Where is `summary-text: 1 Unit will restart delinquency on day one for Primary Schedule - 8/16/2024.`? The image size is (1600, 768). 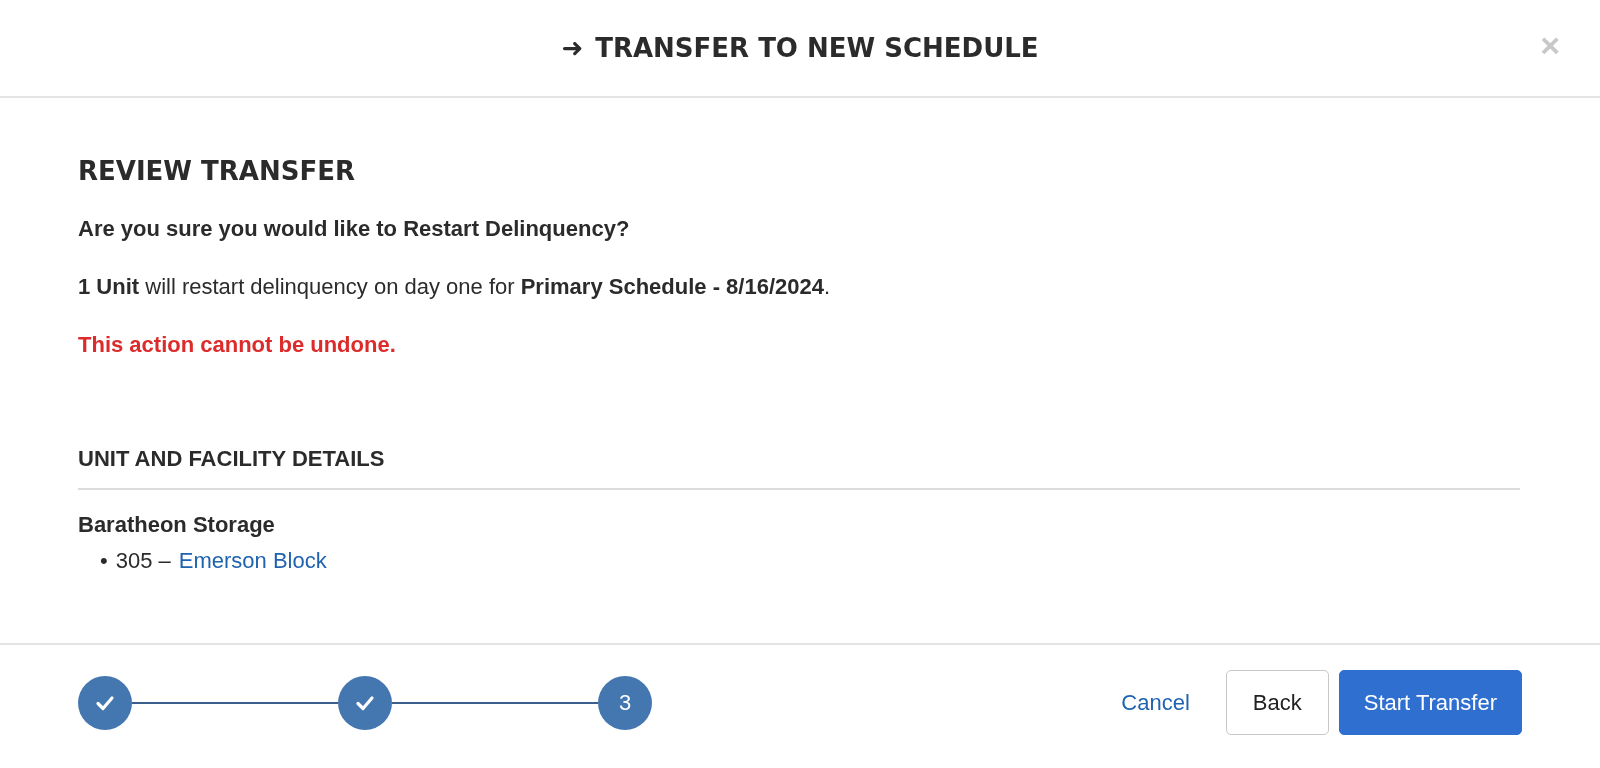 summary-text: 1 Unit will restart delinquency on day one for Primary Schedule - 8/16/2024. is located at coordinates (455, 287).